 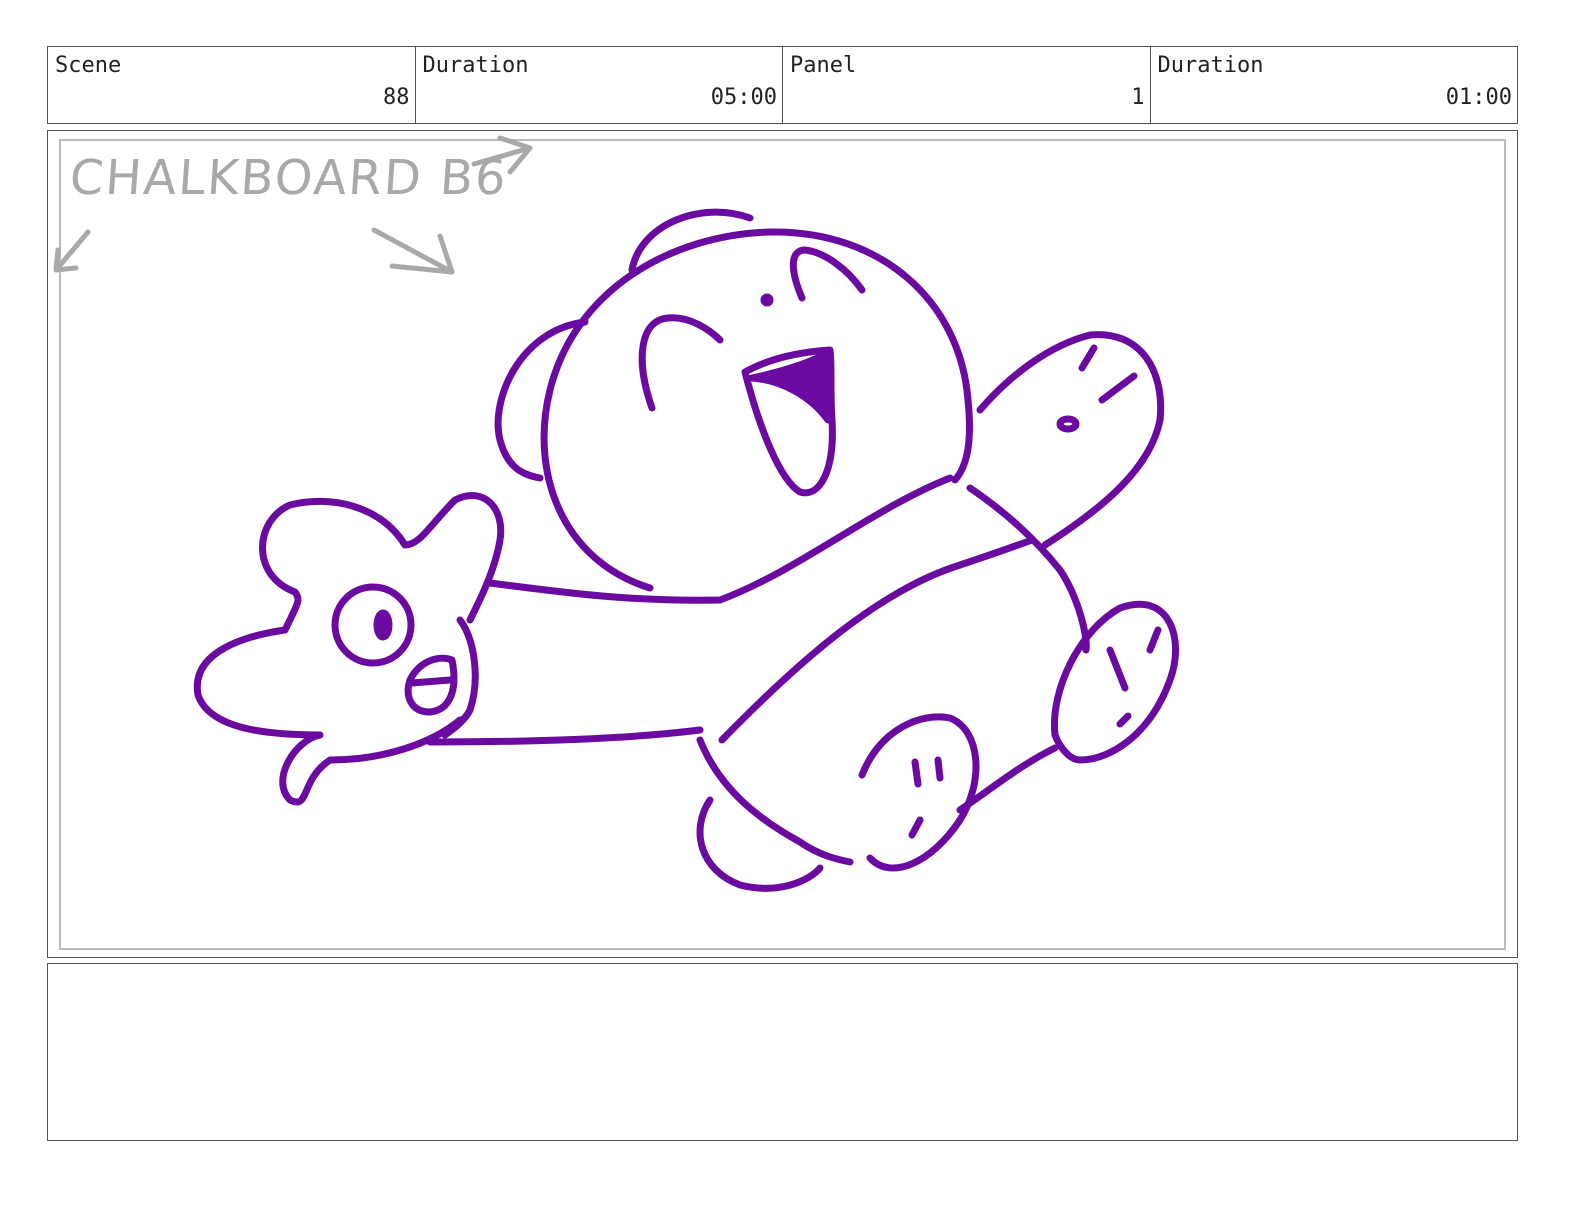 I want to click on bear-foot-left, so click(x=919, y=792).